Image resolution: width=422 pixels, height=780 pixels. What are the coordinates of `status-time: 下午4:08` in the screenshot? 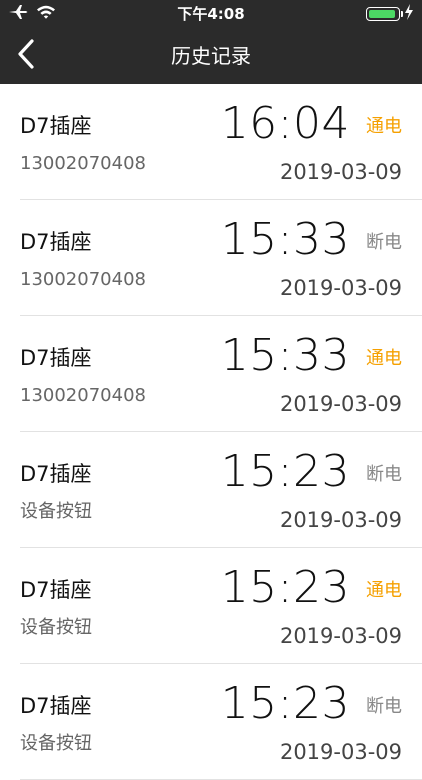 It's located at (211, 14).